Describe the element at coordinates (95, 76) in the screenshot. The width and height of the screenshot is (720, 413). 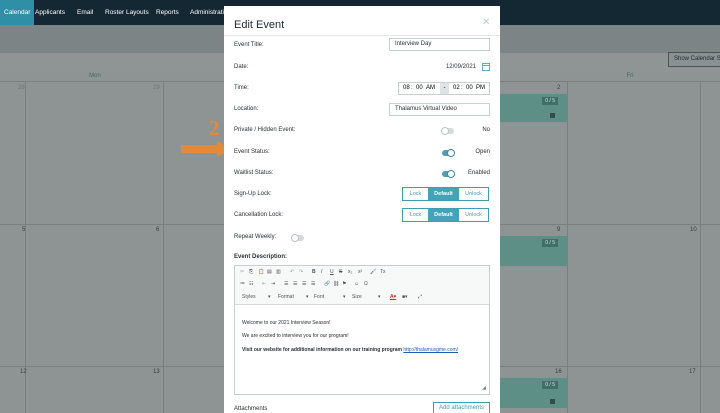
I see `weekday-header-mon: Mon` at that location.